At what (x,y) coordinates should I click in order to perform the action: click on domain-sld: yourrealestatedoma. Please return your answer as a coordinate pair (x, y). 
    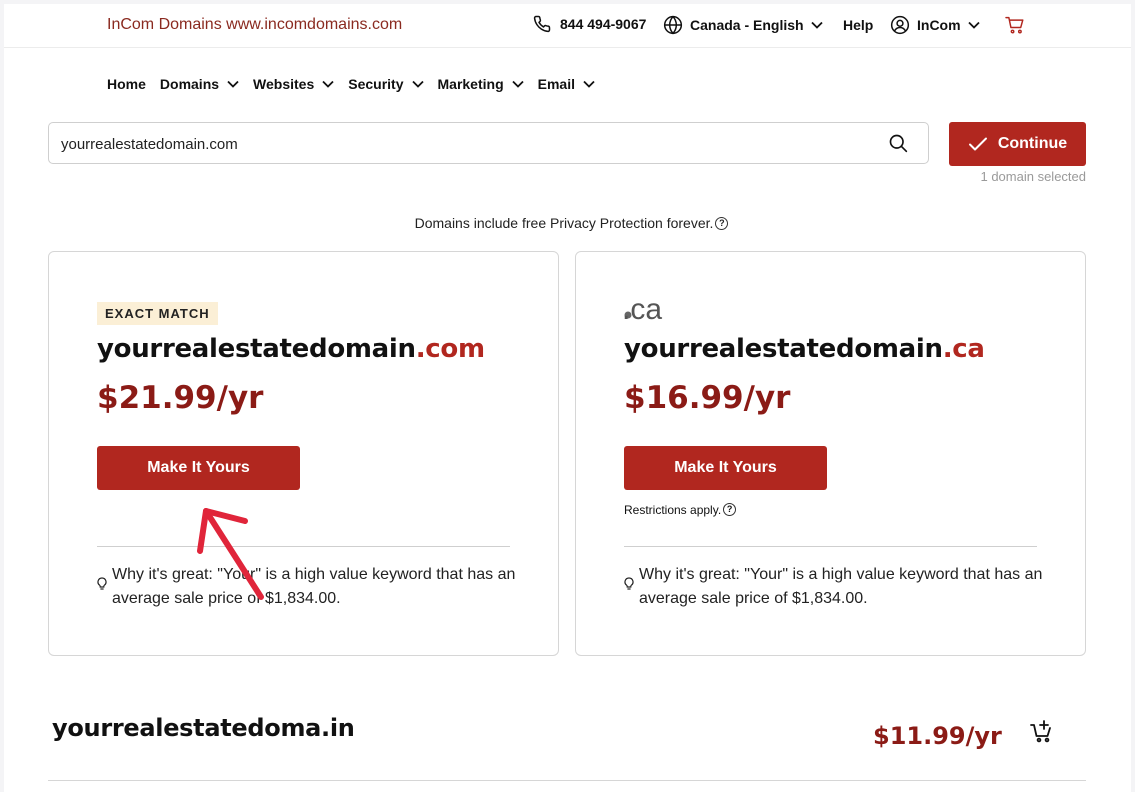
    Looking at the image, I should click on (187, 728).